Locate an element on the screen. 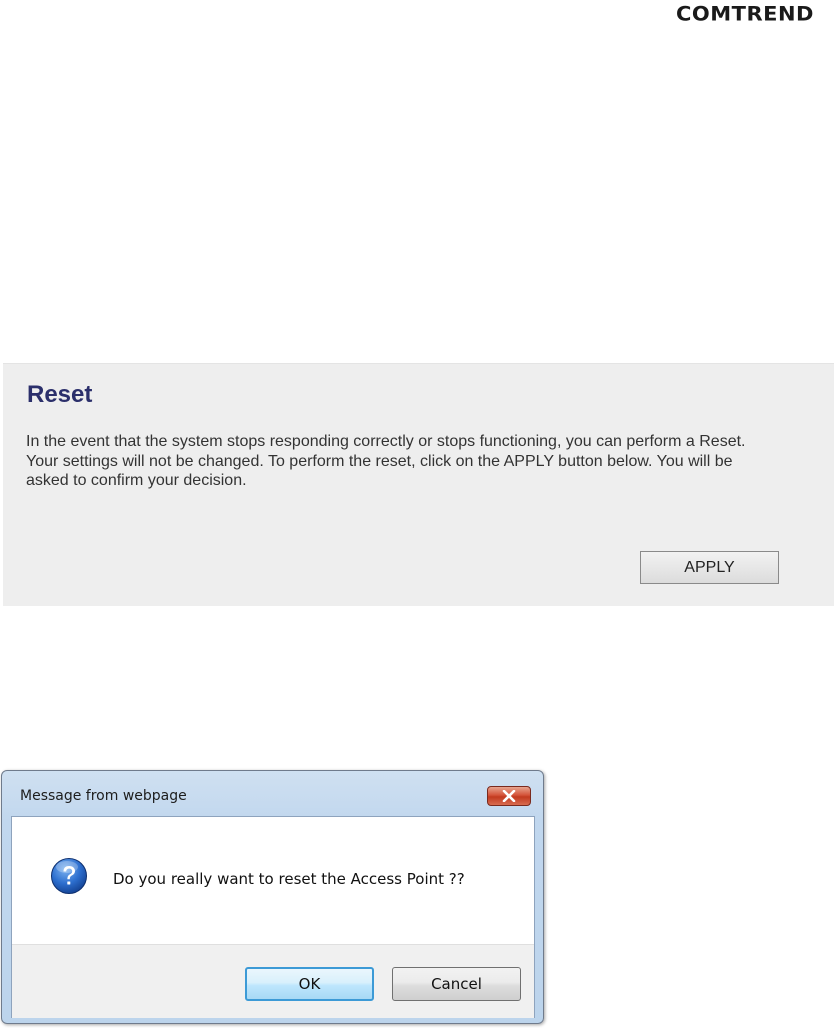 This screenshot has width=834, height=1028. dialog-title: Message from webpage is located at coordinates (103, 796).